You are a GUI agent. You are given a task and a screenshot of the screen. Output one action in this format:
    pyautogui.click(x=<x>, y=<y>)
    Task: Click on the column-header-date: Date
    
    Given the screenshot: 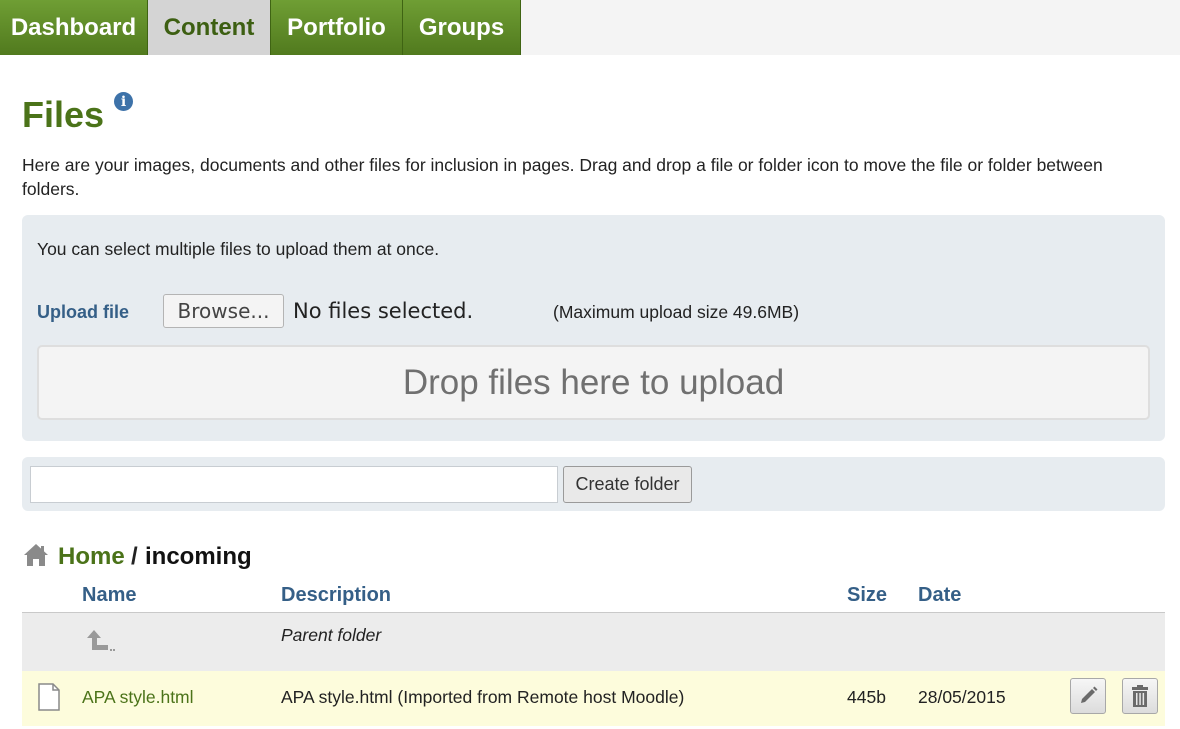 What is the action you would take?
    pyautogui.click(x=940, y=595)
    